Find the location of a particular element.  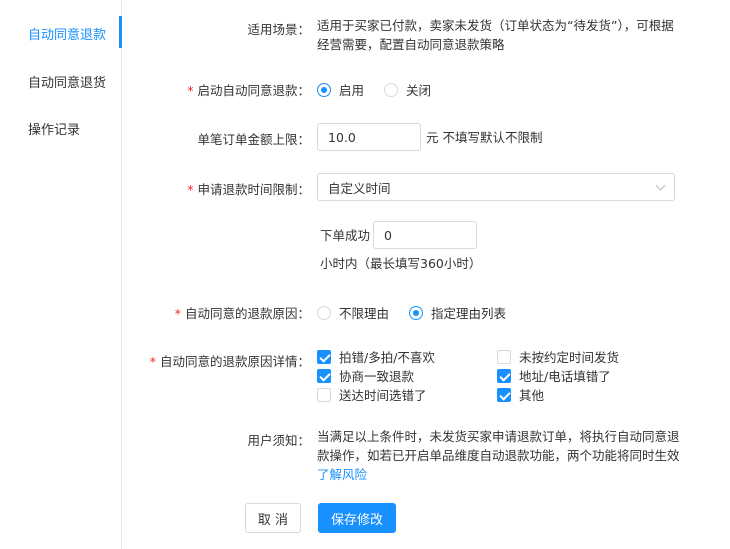

notice-label: 用户须知： is located at coordinates (278, 440).